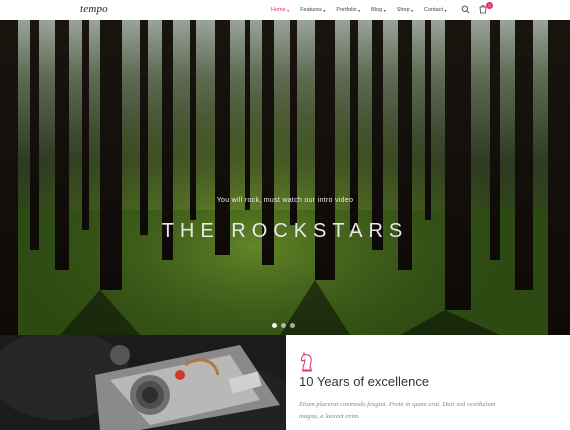 Image resolution: width=570 pixels, height=430 pixels. I want to click on nav-item-label: Shop, so click(403, 10).